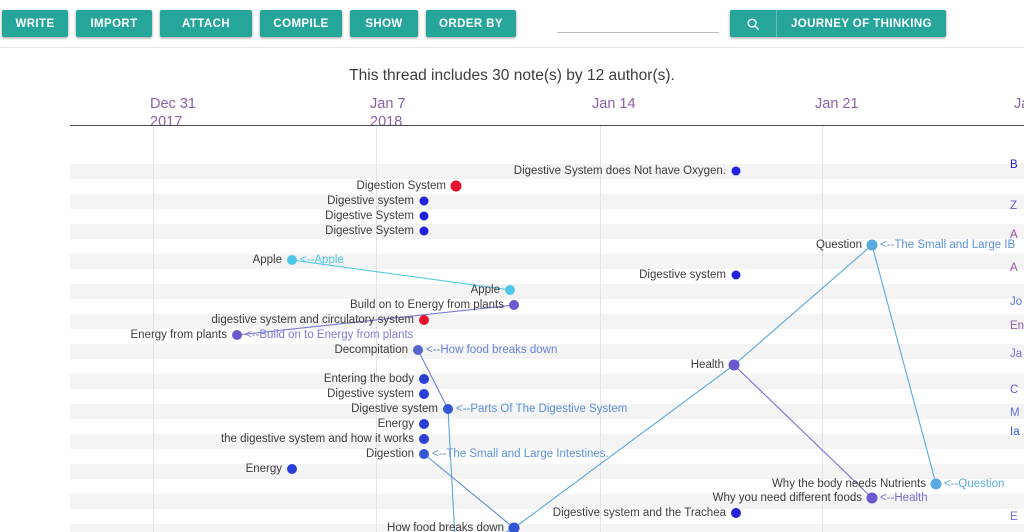 This screenshot has height=532, width=1024. Describe the element at coordinates (317, 439) in the screenshot. I see `note-label: the digestive system and how it works` at that location.